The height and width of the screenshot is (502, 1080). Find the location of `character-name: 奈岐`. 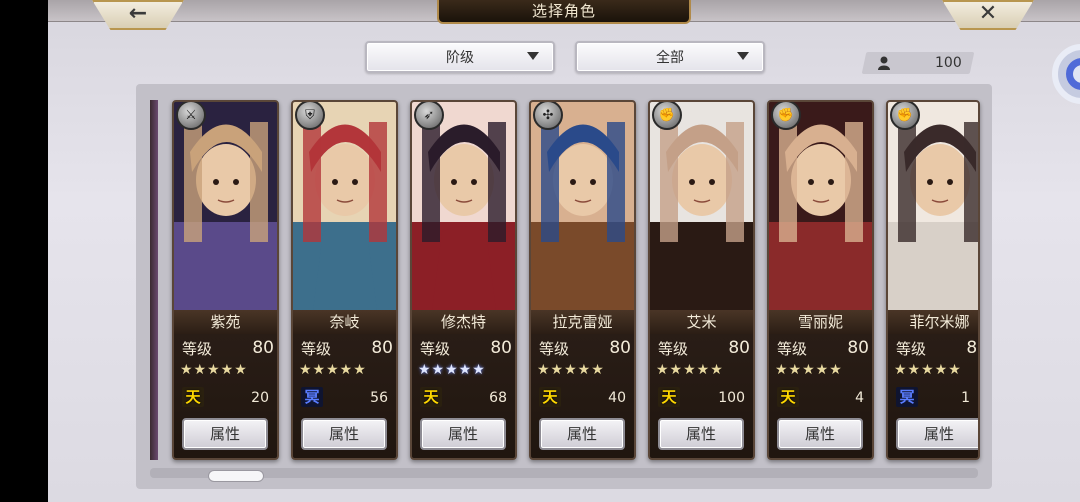

character-name: 奈岐 is located at coordinates (344, 322).